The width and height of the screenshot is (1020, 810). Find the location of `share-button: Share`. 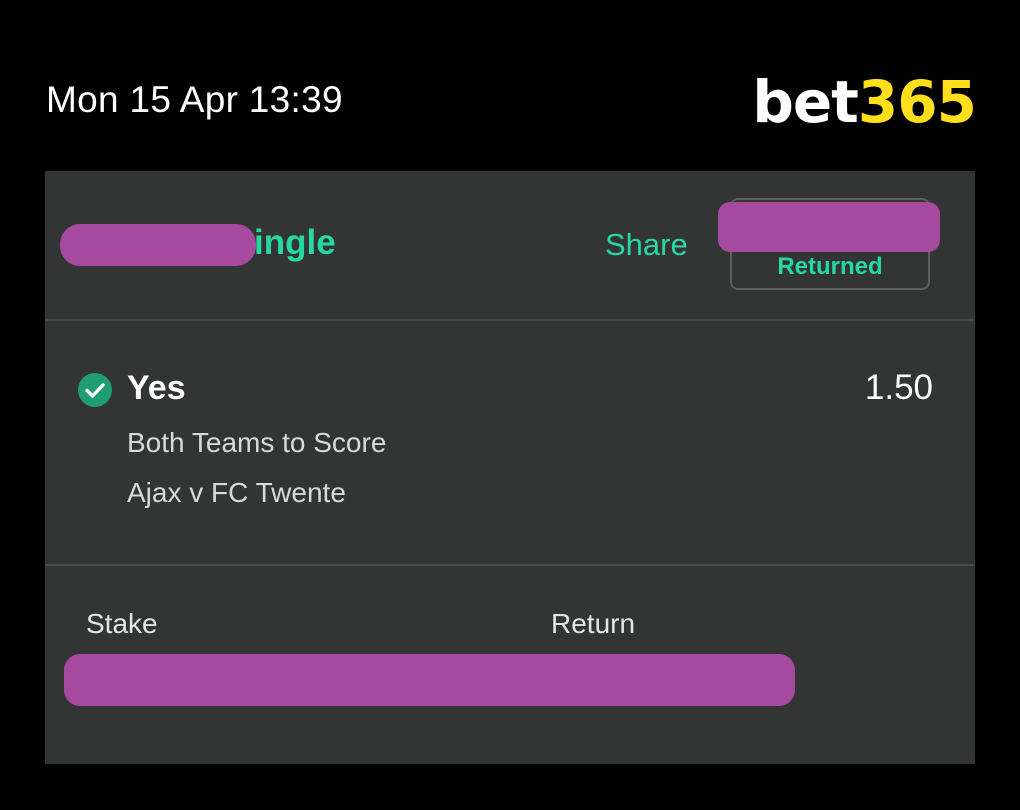

share-button: Share is located at coordinates (646, 245).